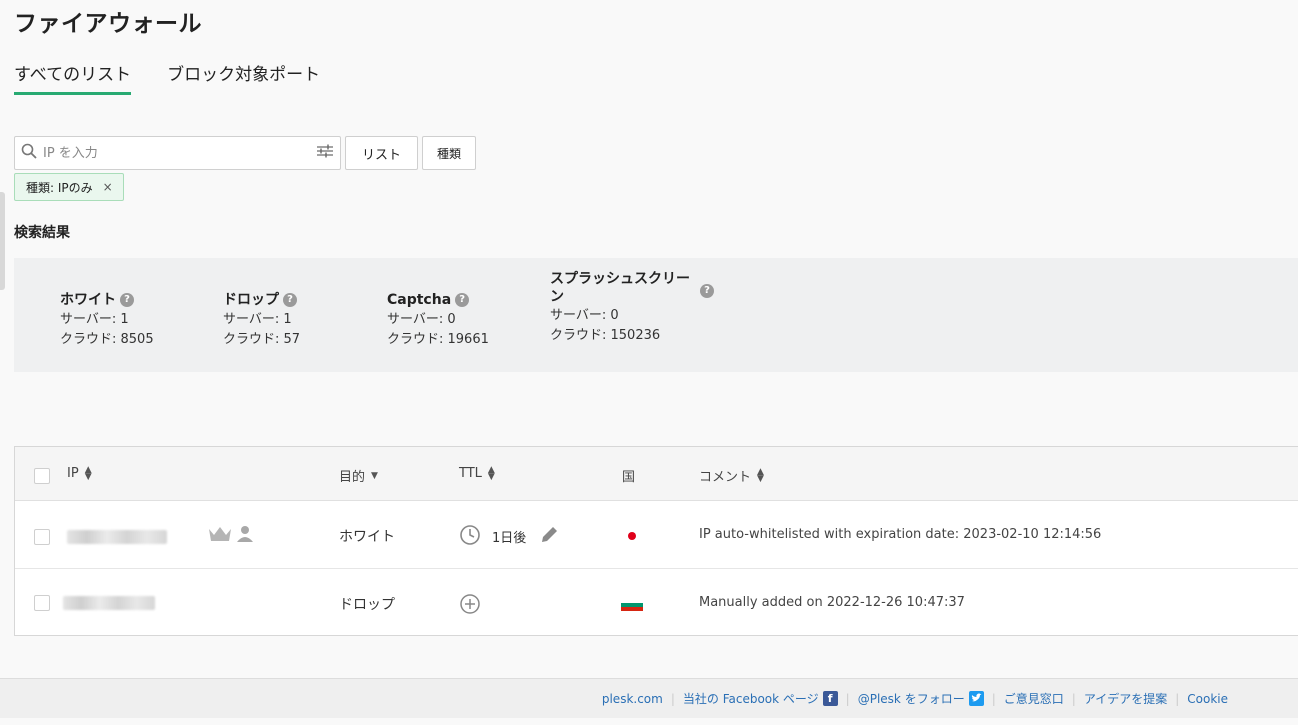 This screenshot has width=1298, height=725. Describe the element at coordinates (374, 475) in the screenshot. I see `dropdown-arrow-icon: ▼` at that location.